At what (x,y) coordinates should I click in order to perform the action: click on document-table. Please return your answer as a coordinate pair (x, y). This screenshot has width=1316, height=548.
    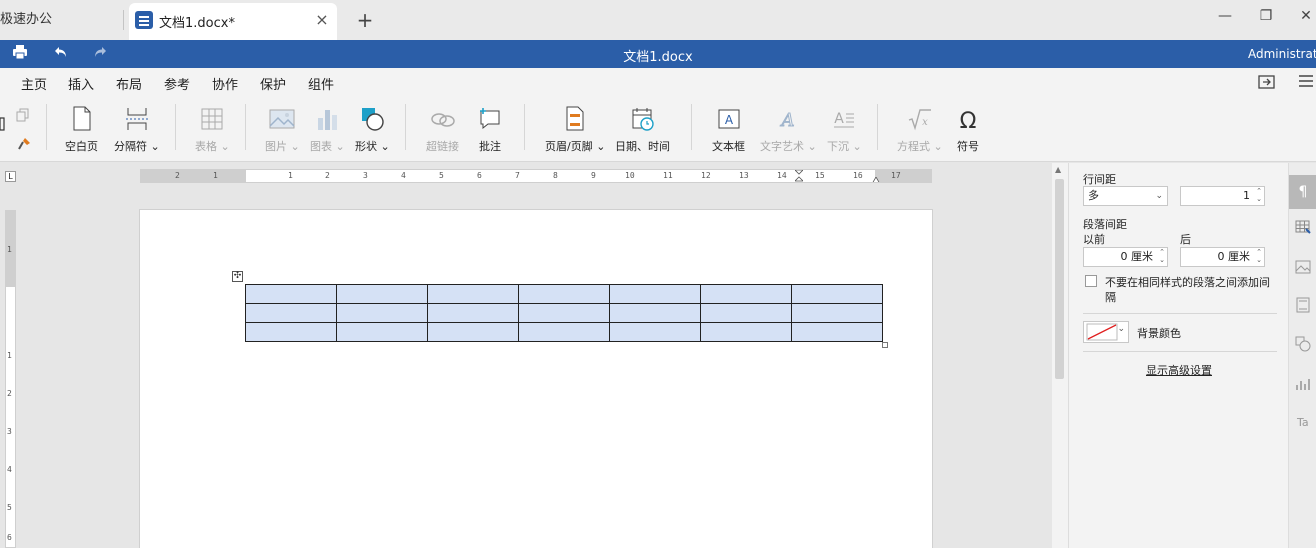
    Looking at the image, I should click on (564, 313).